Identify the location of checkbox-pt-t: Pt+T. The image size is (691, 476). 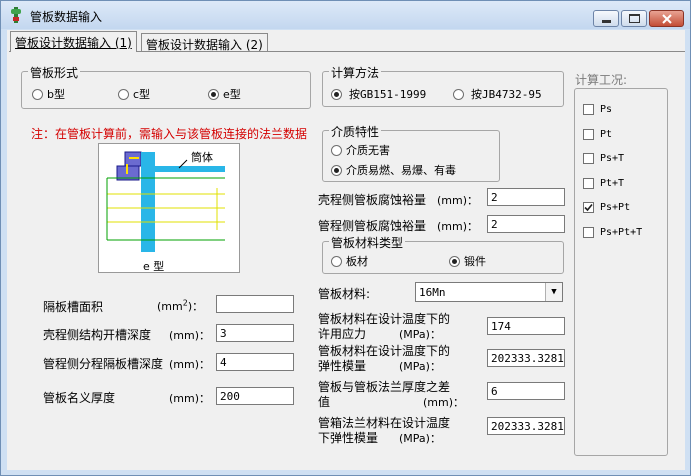
(603, 183).